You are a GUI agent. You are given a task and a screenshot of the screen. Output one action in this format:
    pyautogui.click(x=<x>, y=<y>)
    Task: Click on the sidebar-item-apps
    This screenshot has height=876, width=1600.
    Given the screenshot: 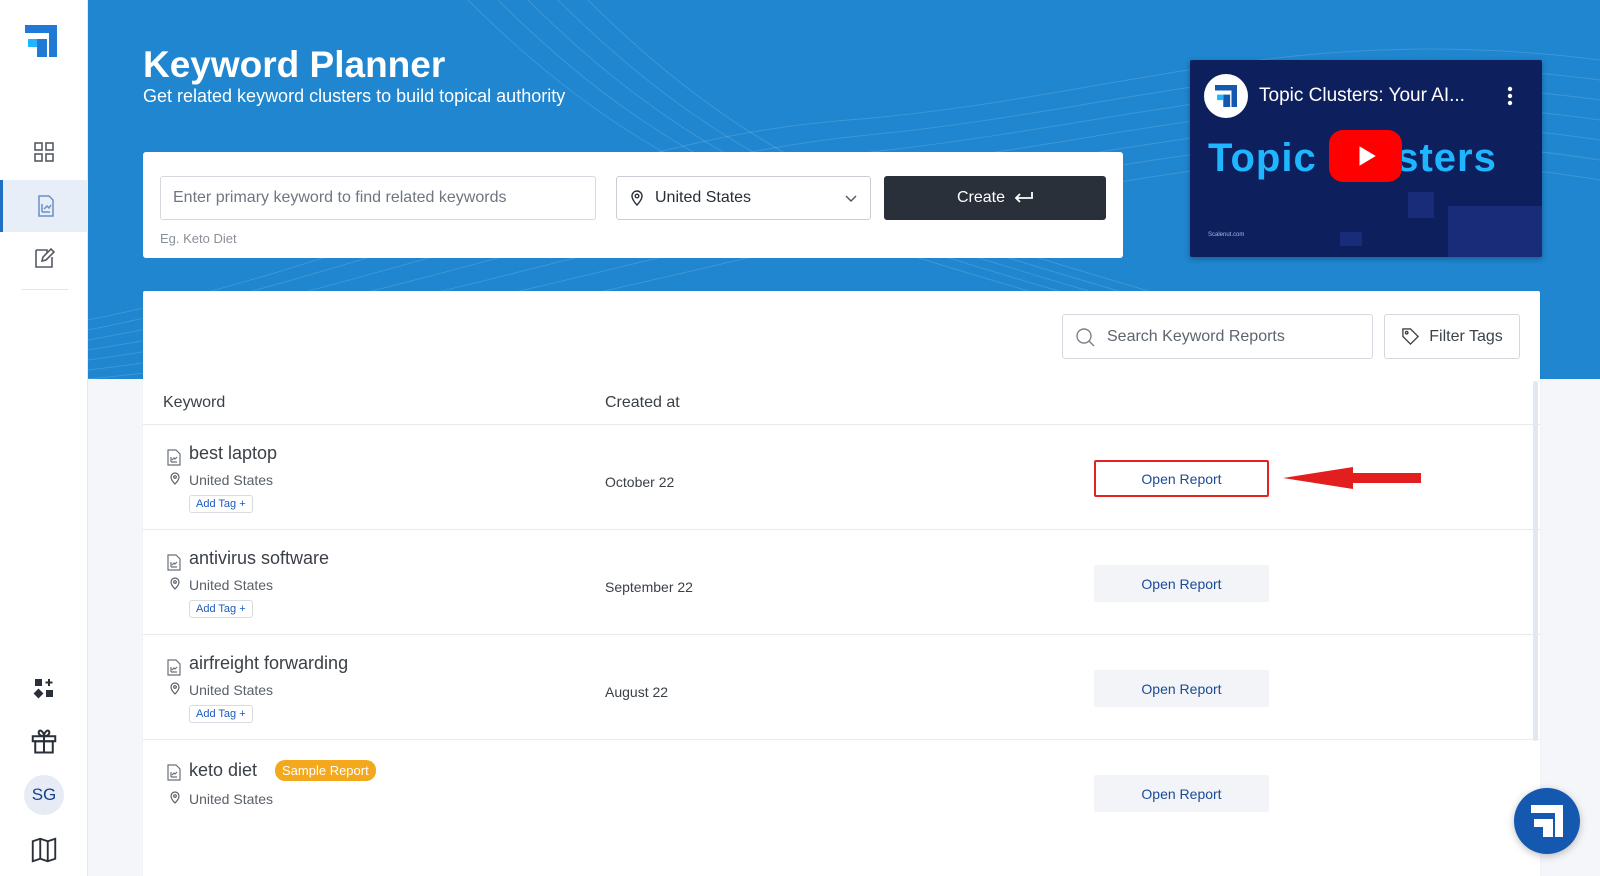 What is the action you would take?
    pyautogui.click(x=44, y=688)
    